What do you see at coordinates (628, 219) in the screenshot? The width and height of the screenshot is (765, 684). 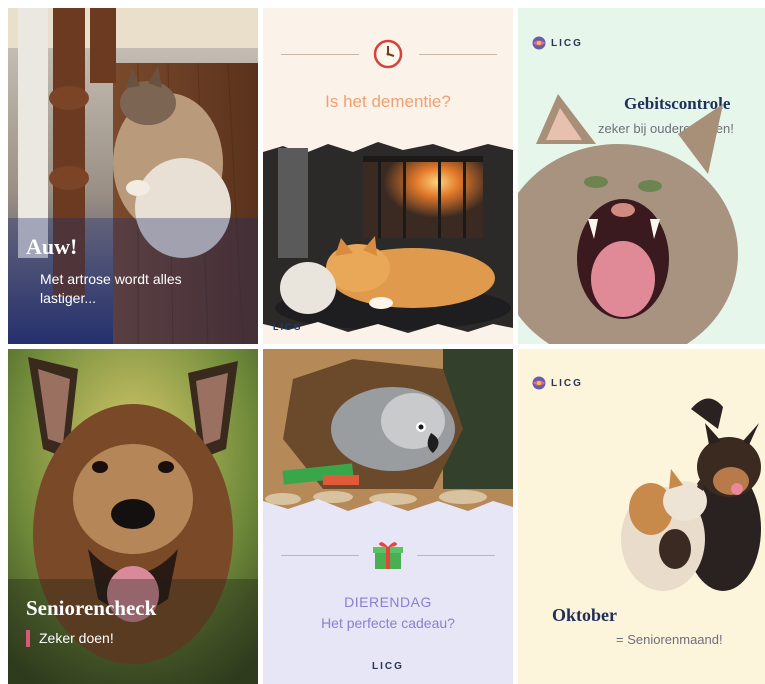 I see `yawning-cat-photo` at bounding box center [628, 219].